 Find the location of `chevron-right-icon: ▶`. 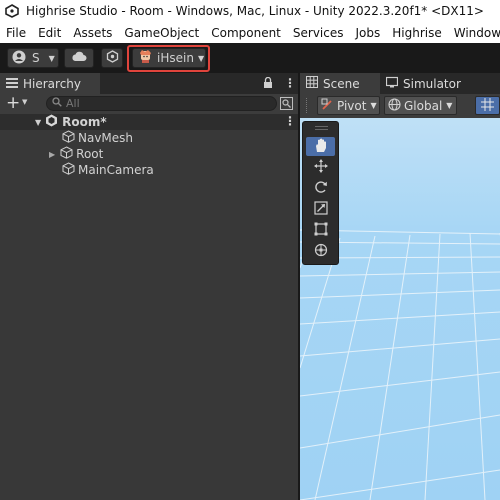

chevron-right-icon: ▶ is located at coordinates (52, 154).